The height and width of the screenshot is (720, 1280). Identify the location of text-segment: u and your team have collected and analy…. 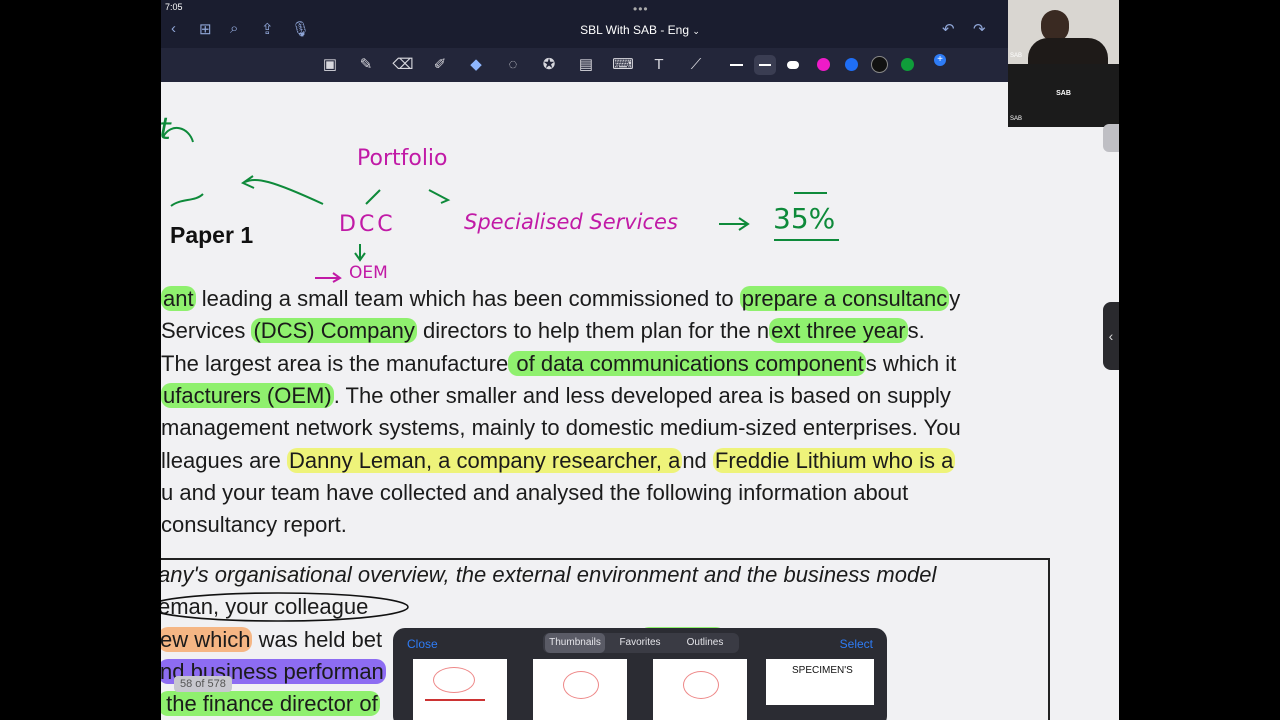
(535, 492).